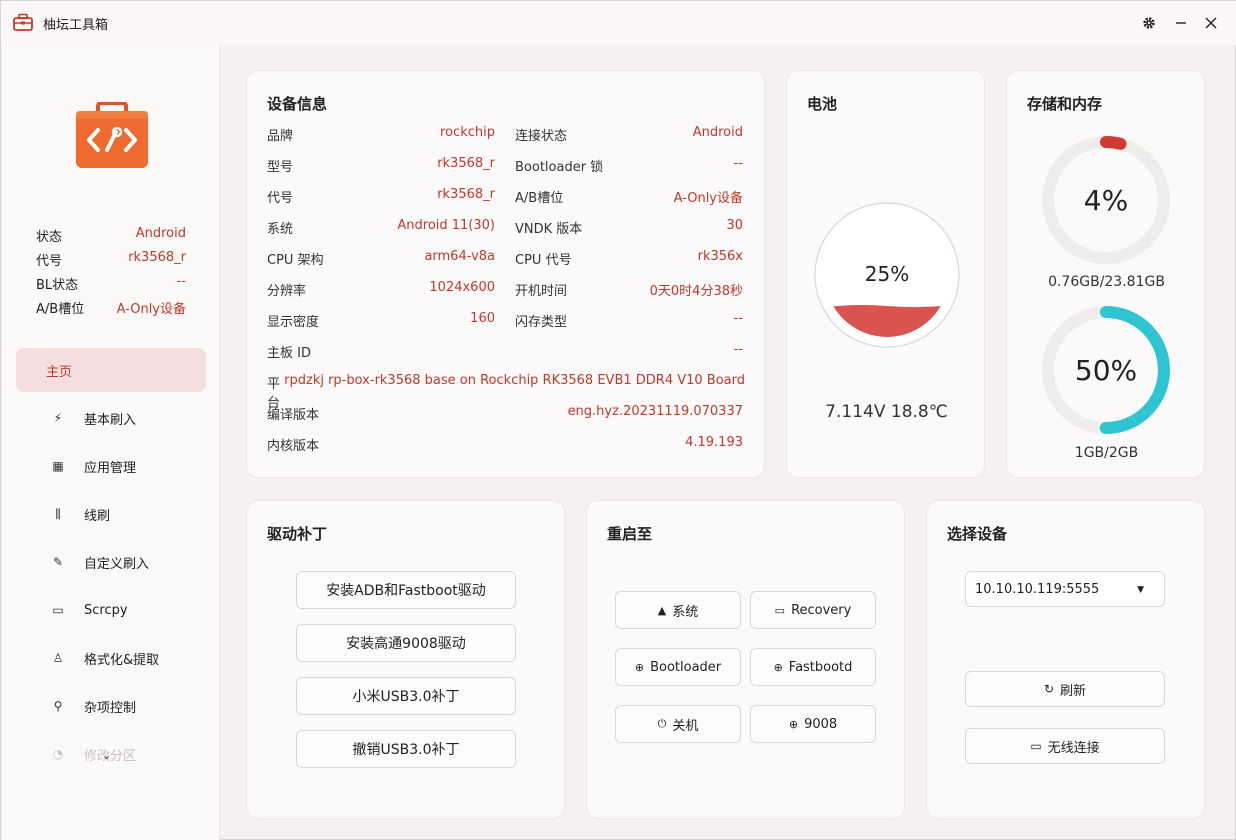  Describe the element at coordinates (58, 466) in the screenshot. I see `apps-icon: ▦` at that location.